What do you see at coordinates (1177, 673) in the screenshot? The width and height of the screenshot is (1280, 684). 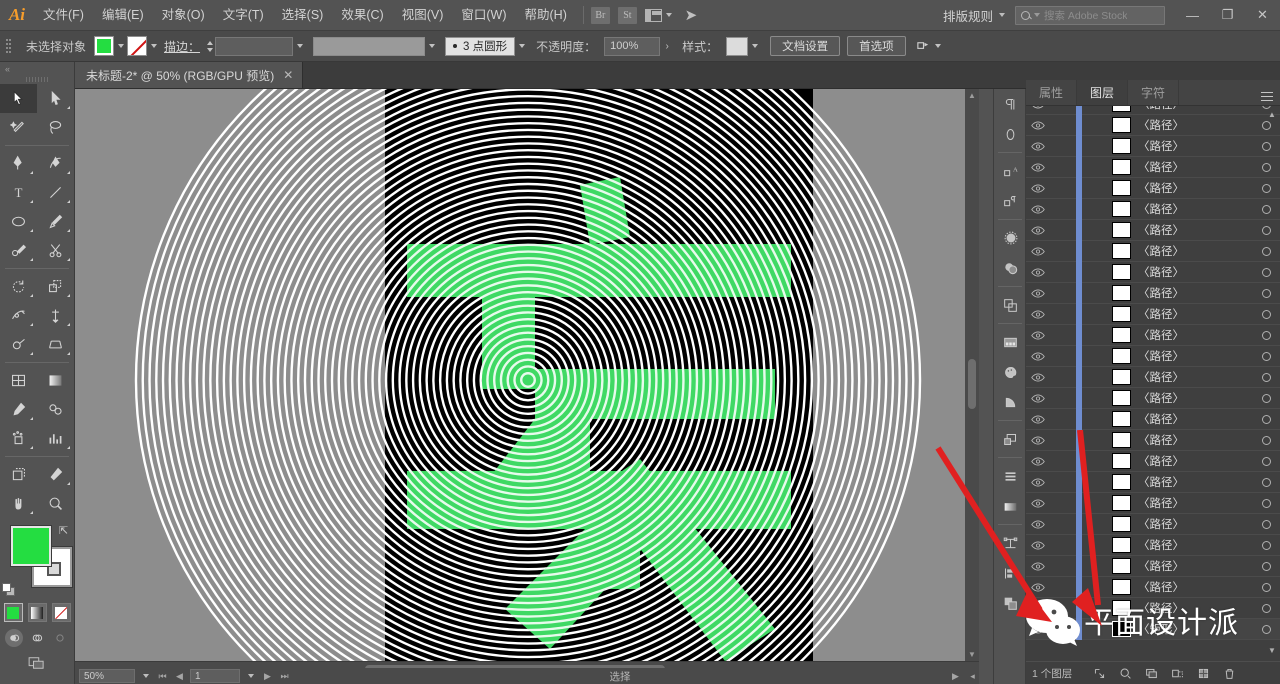 I see `collect-in-new-layer-icon` at bounding box center [1177, 673].